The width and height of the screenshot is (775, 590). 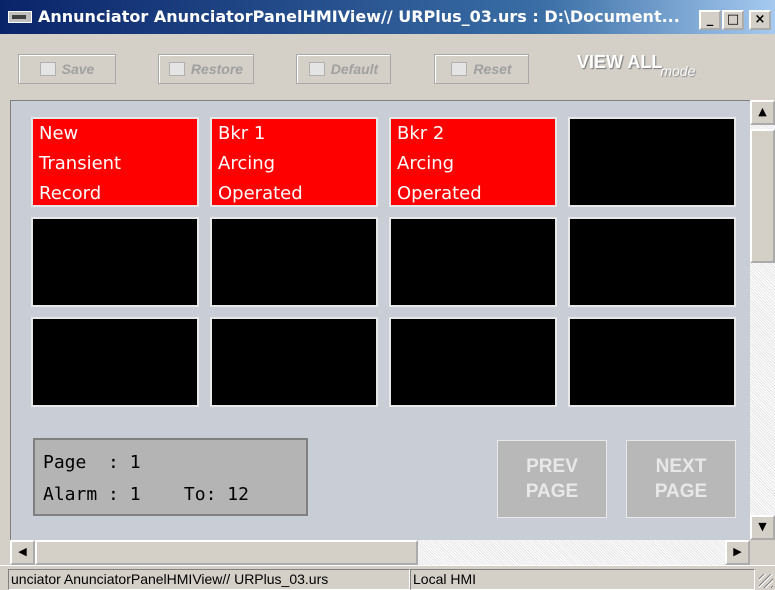 I want to click on reset-button: Reset, so click(x=481, y=69).